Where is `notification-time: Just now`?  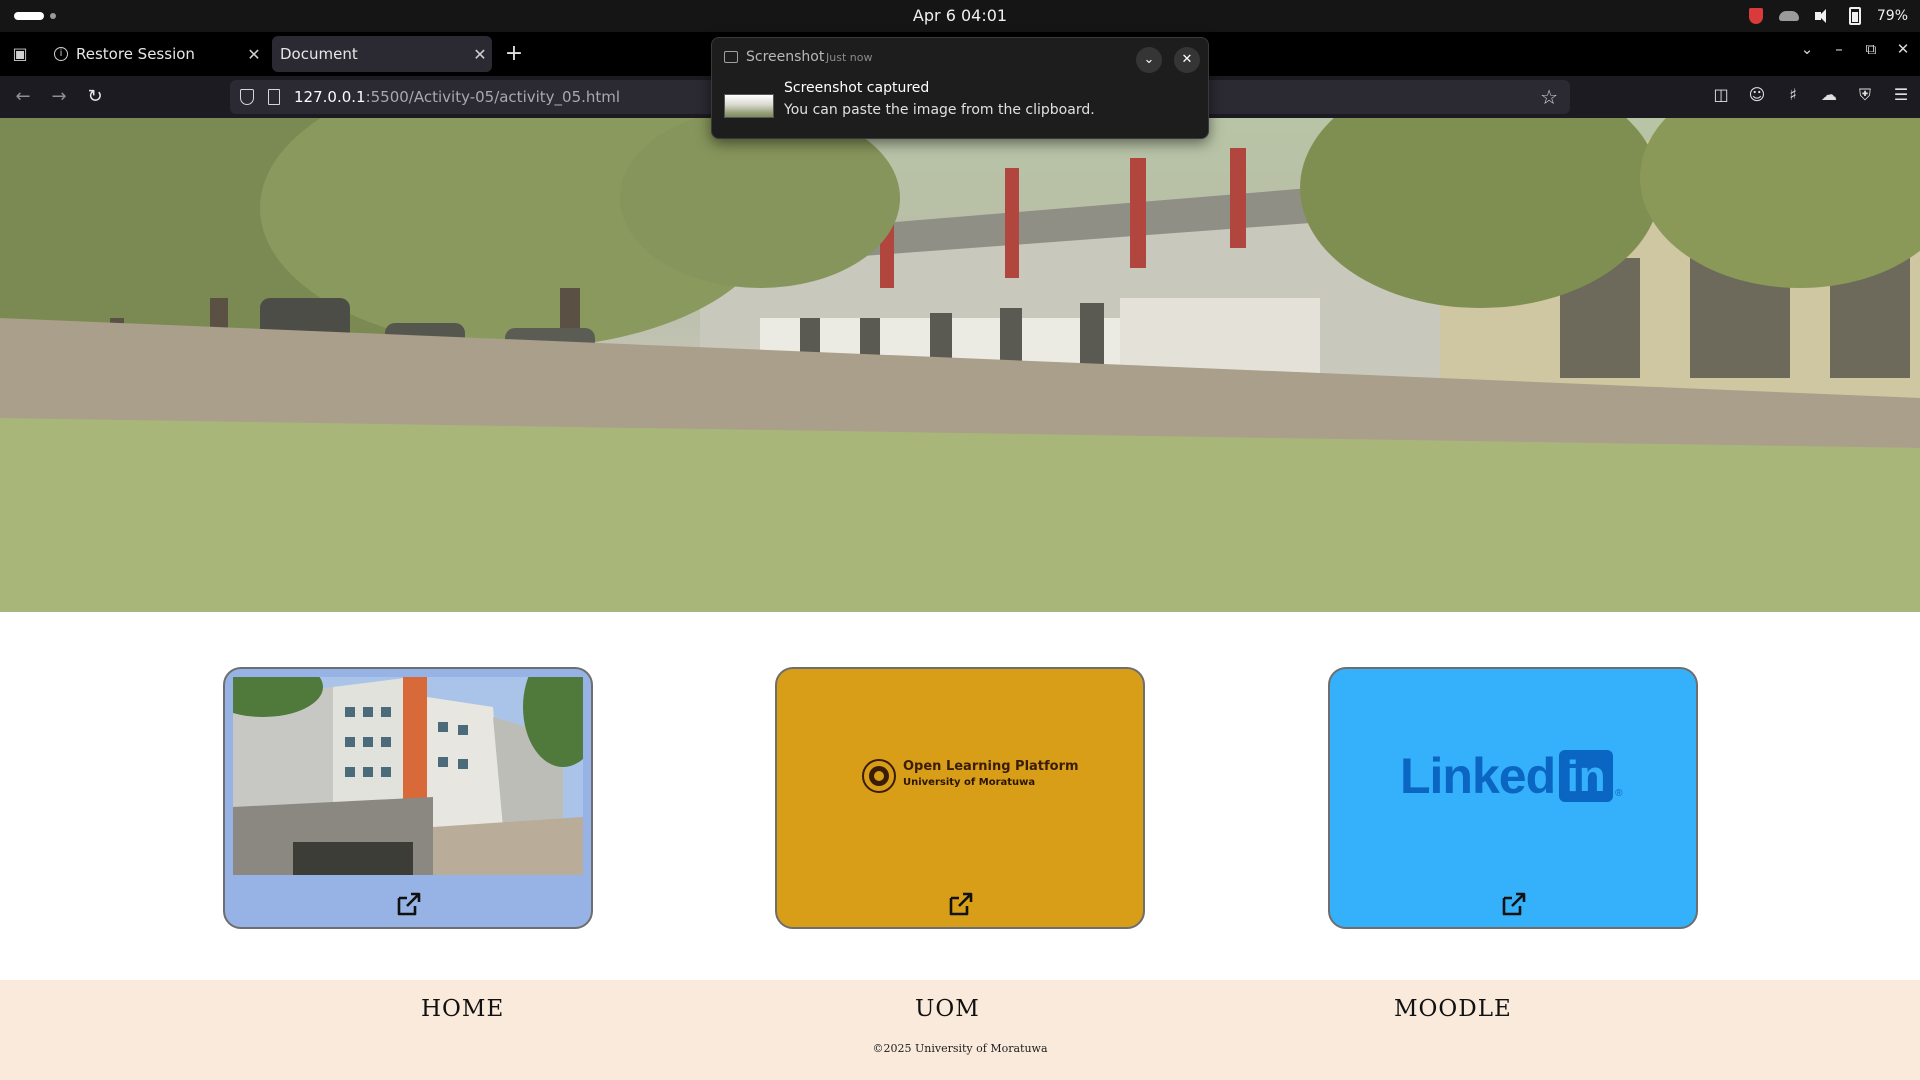 notification-time: Just now is located at coordinates (849, 57).